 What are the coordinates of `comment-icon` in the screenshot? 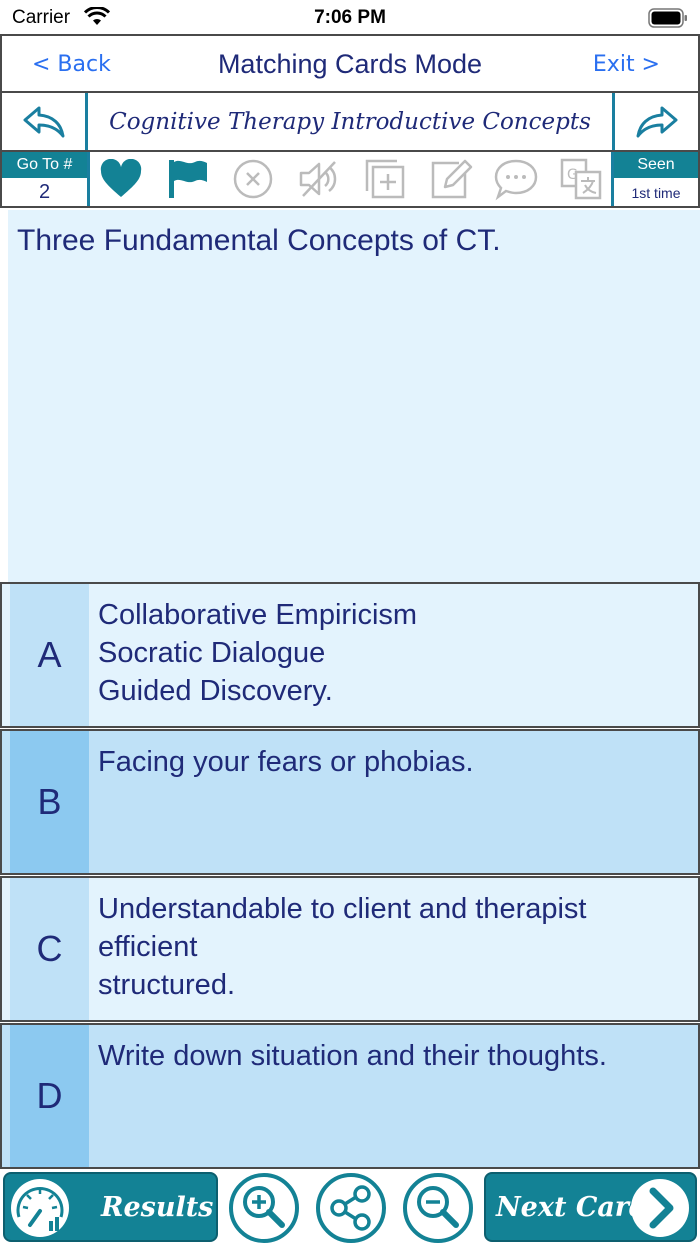 It's located at (517, 179).